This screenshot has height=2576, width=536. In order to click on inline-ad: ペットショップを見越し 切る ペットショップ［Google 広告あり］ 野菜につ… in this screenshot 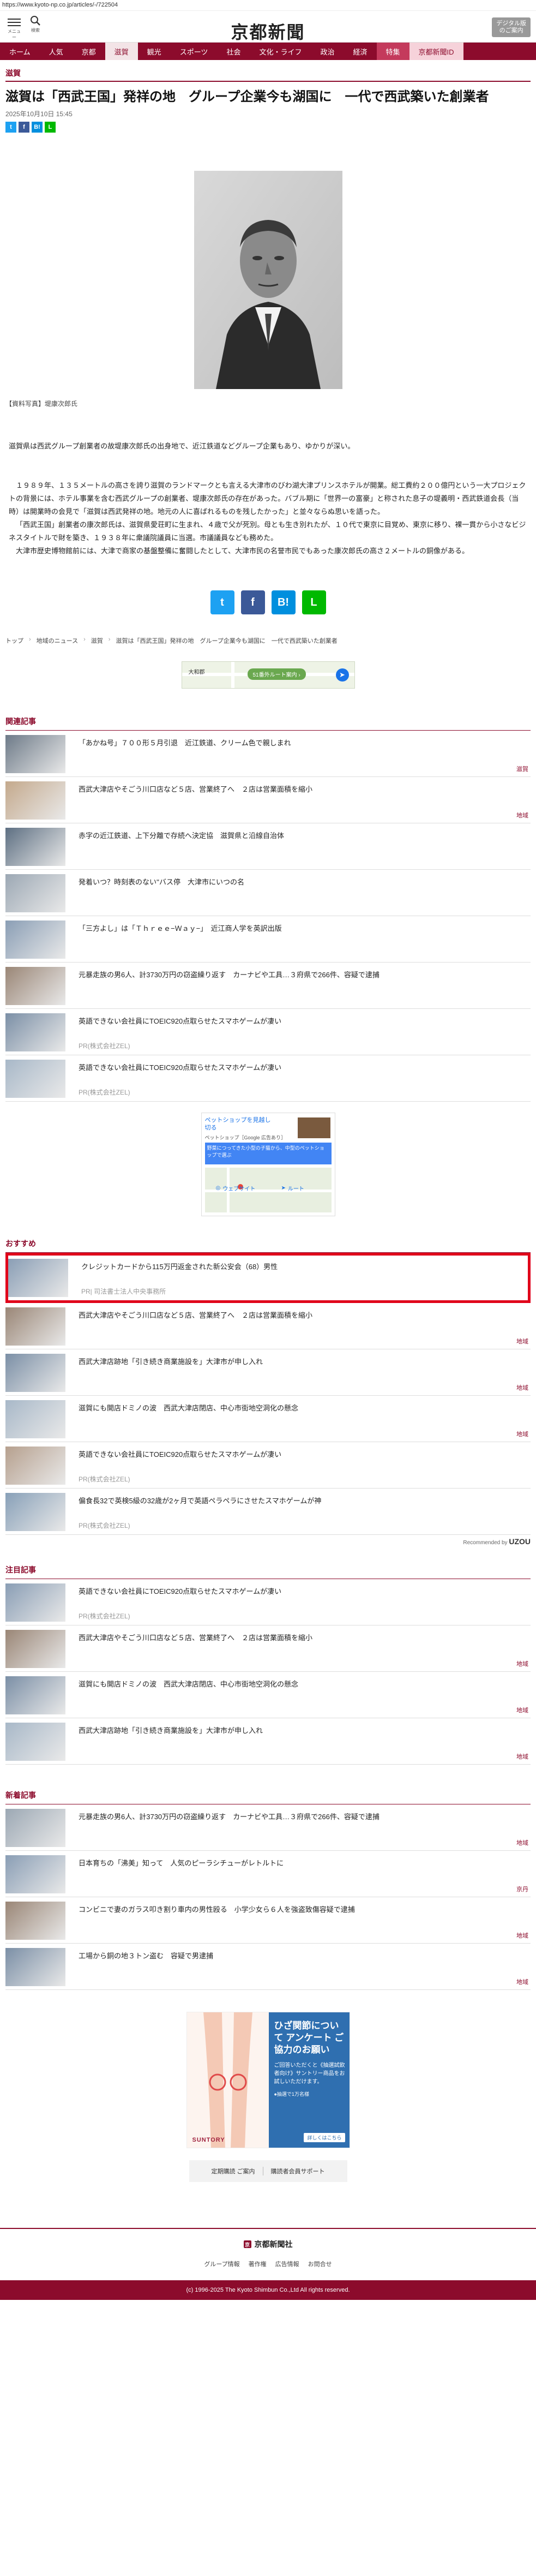, I will do `click(268, 1165)`.